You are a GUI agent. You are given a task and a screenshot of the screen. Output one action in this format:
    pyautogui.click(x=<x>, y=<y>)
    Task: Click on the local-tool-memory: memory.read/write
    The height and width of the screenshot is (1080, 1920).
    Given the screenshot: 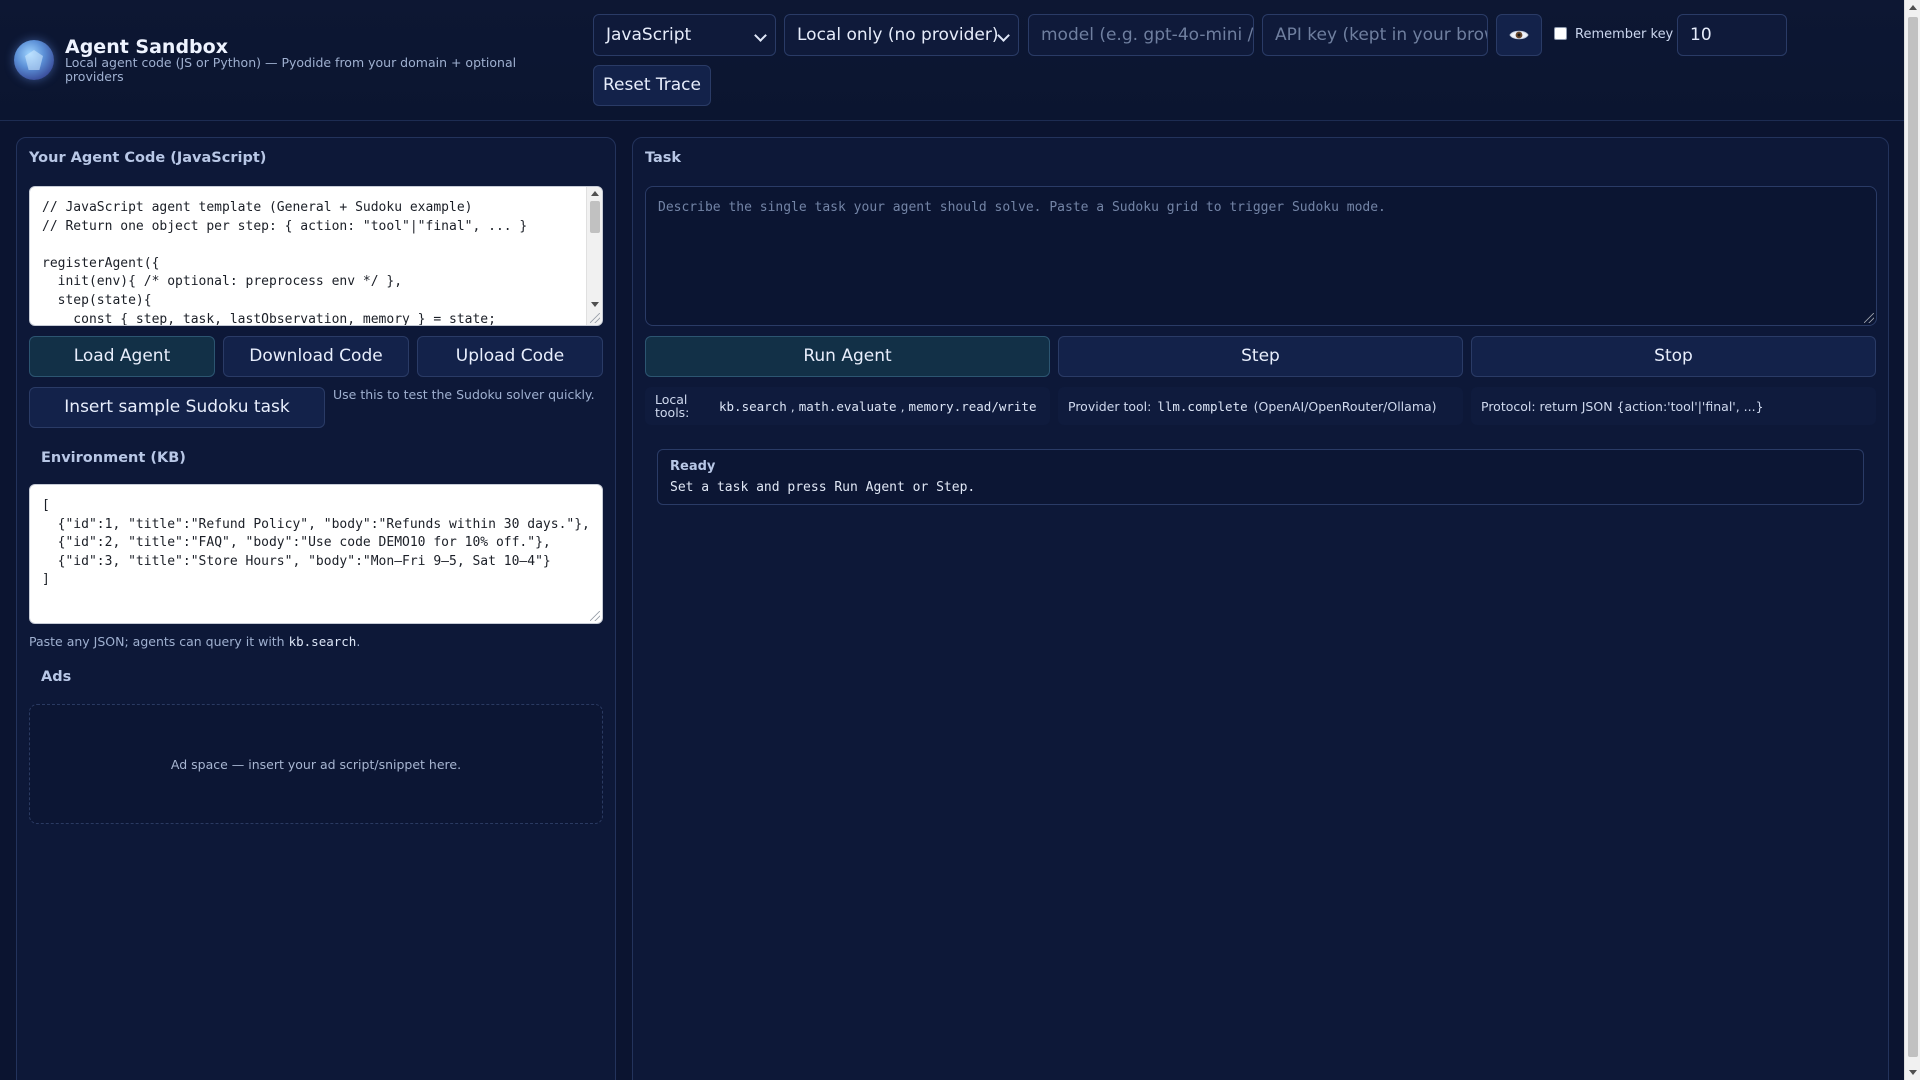 What is the action you would take?
    pyautogui.click(x=972, y=406)
    